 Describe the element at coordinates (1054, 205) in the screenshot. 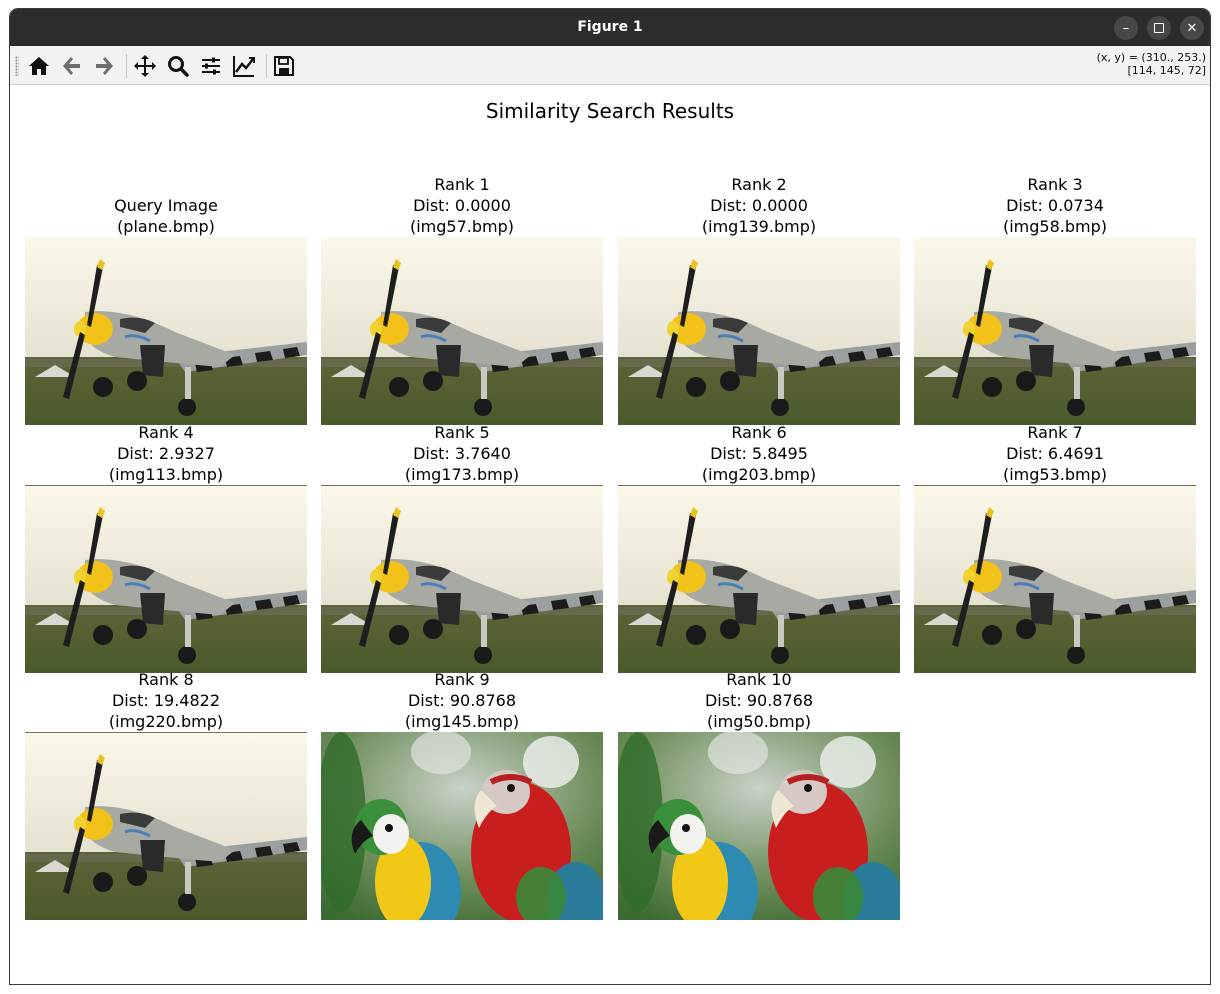

I see `rank-caption: Rank 3 Dist: 0.0734 (img58.bmp)` at that location.